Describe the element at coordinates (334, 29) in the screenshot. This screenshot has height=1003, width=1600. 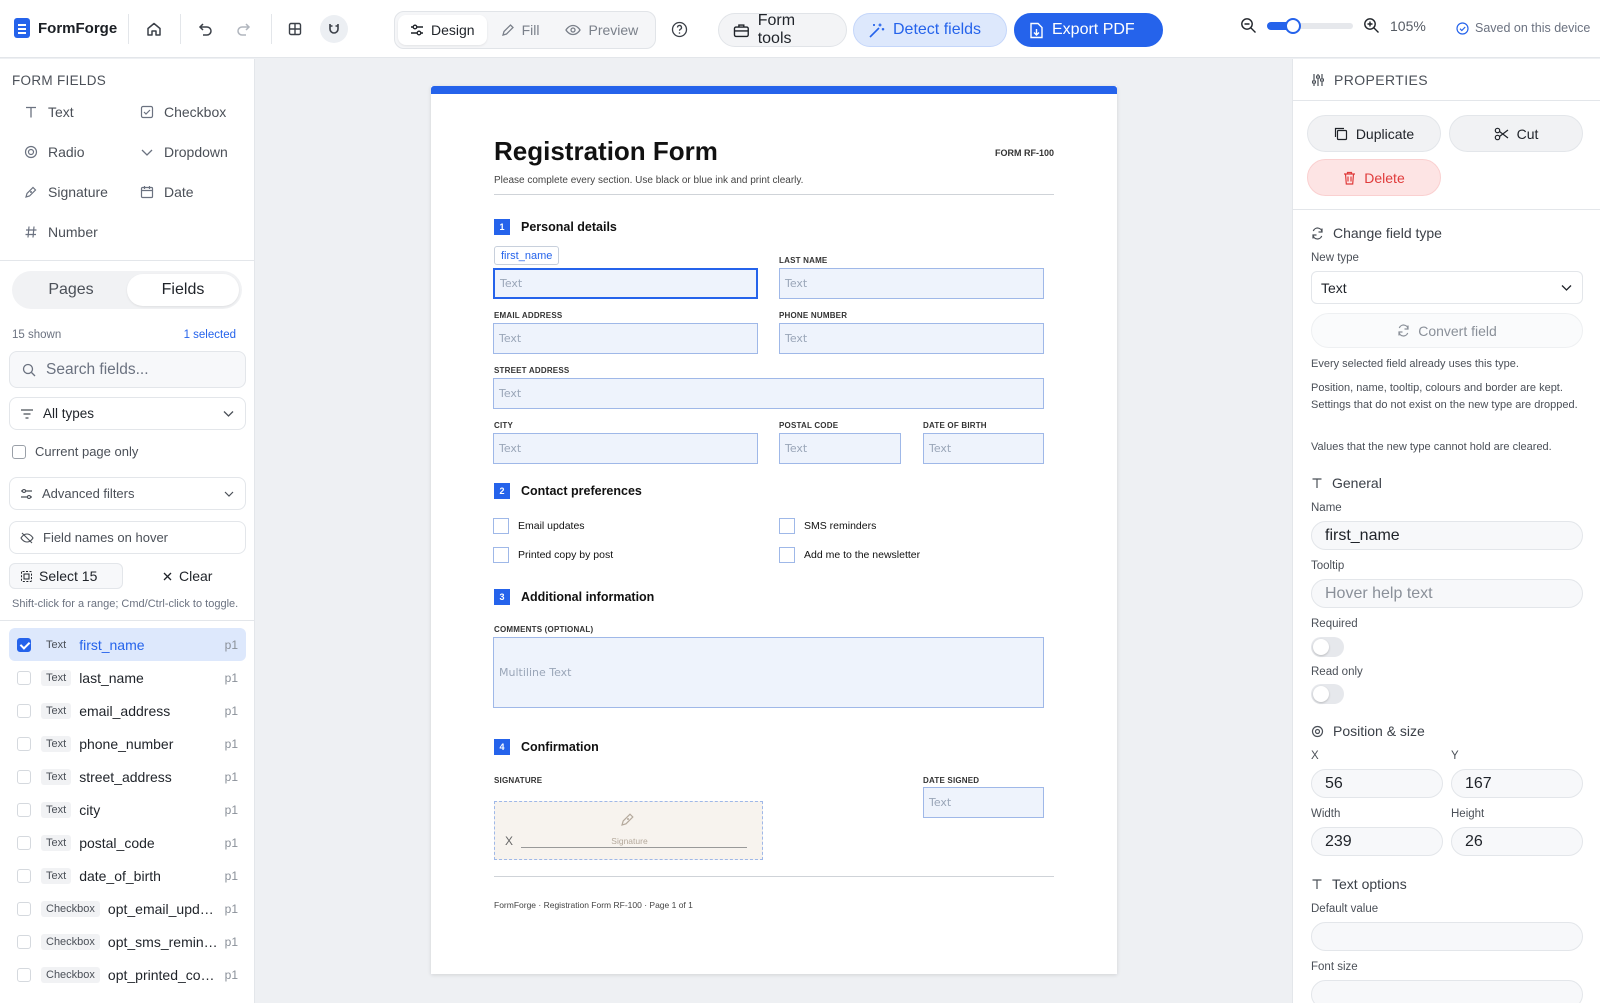
I see `snap-magnet-button` at that location.